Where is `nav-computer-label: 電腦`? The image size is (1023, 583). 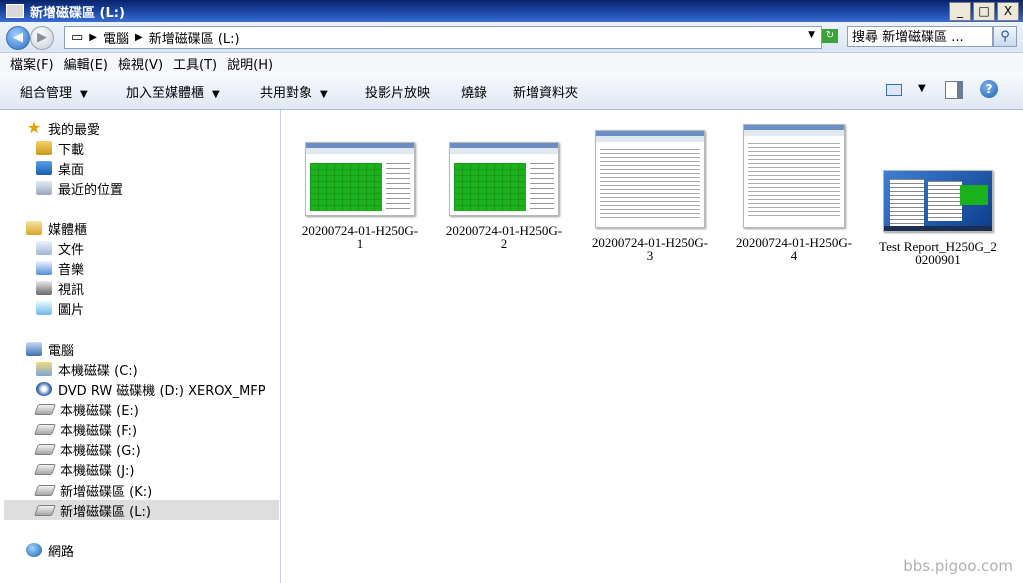 nav-computer-label: 電腦 is located at coordinates (61, 351).